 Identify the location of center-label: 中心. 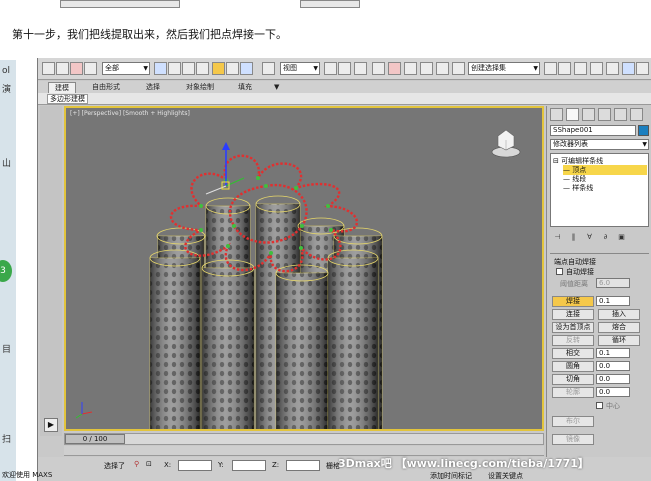
(613, 406).